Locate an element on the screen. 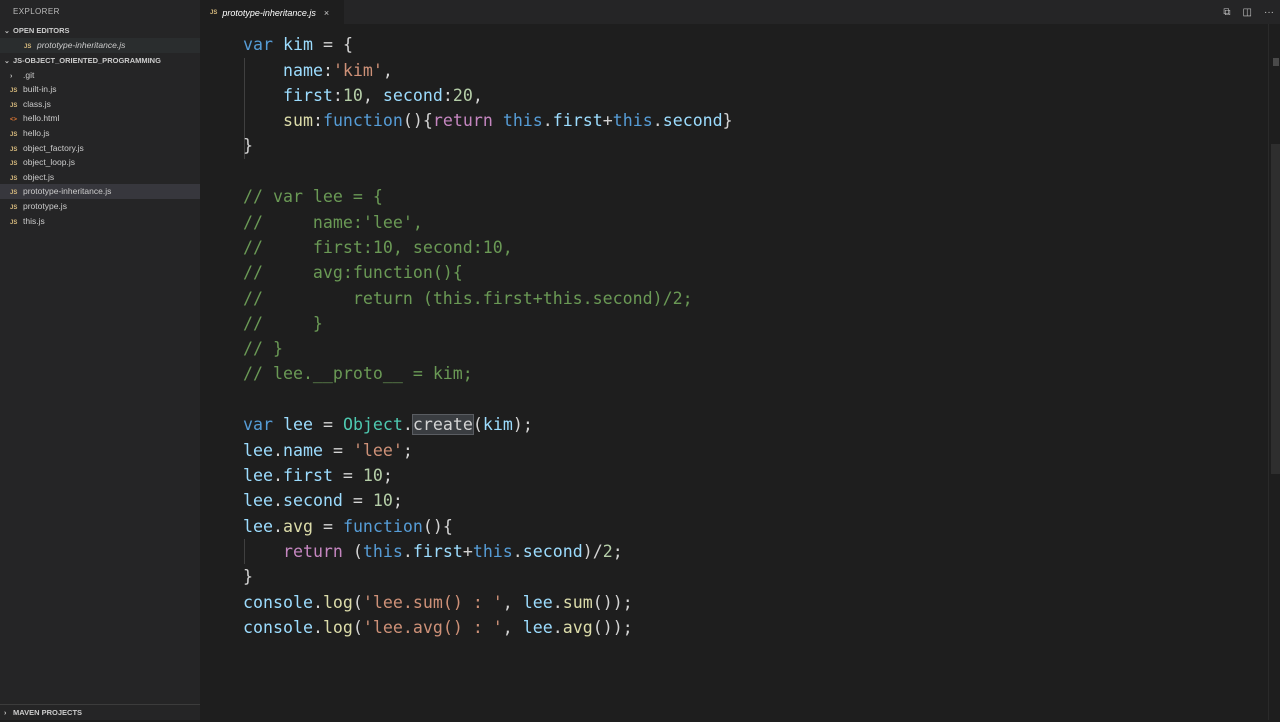 The width and height of the screenshot is (1280, 722). tab-label: prototype-inheritance.js is located at coordinates (269, 12).